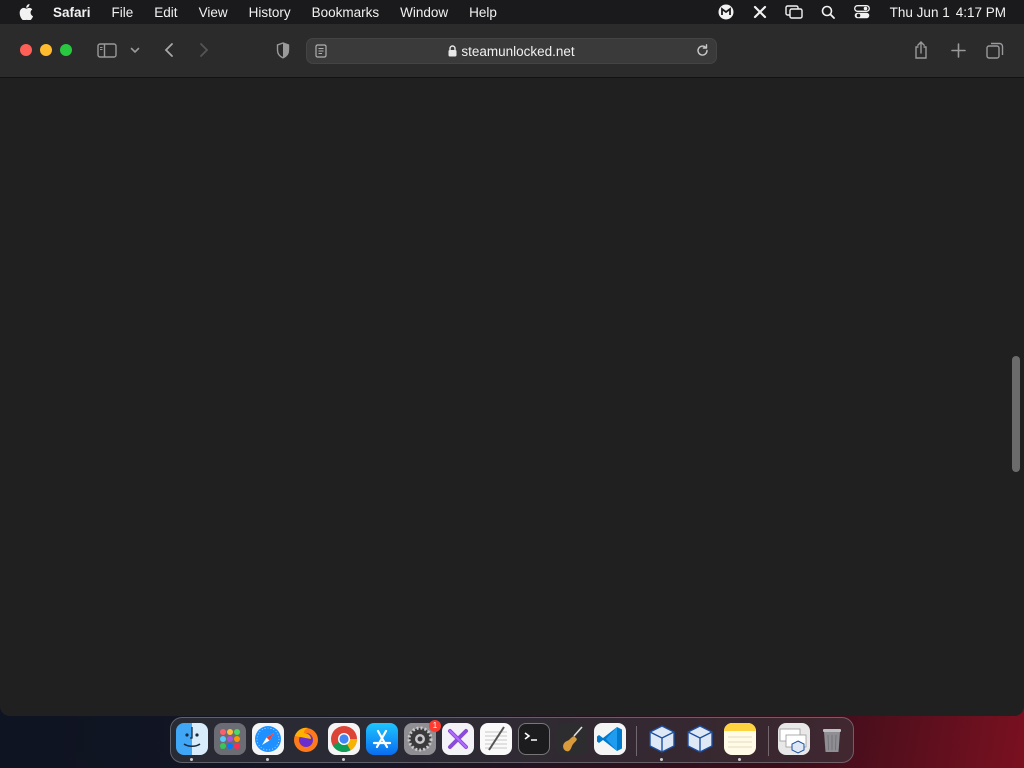 Image resolution: width=1024 pixels, height=768 pixels. What do you see at coordinates (572, 739) in the screenshot?
I see `instruments-icon` at bounding box center [572, 739].